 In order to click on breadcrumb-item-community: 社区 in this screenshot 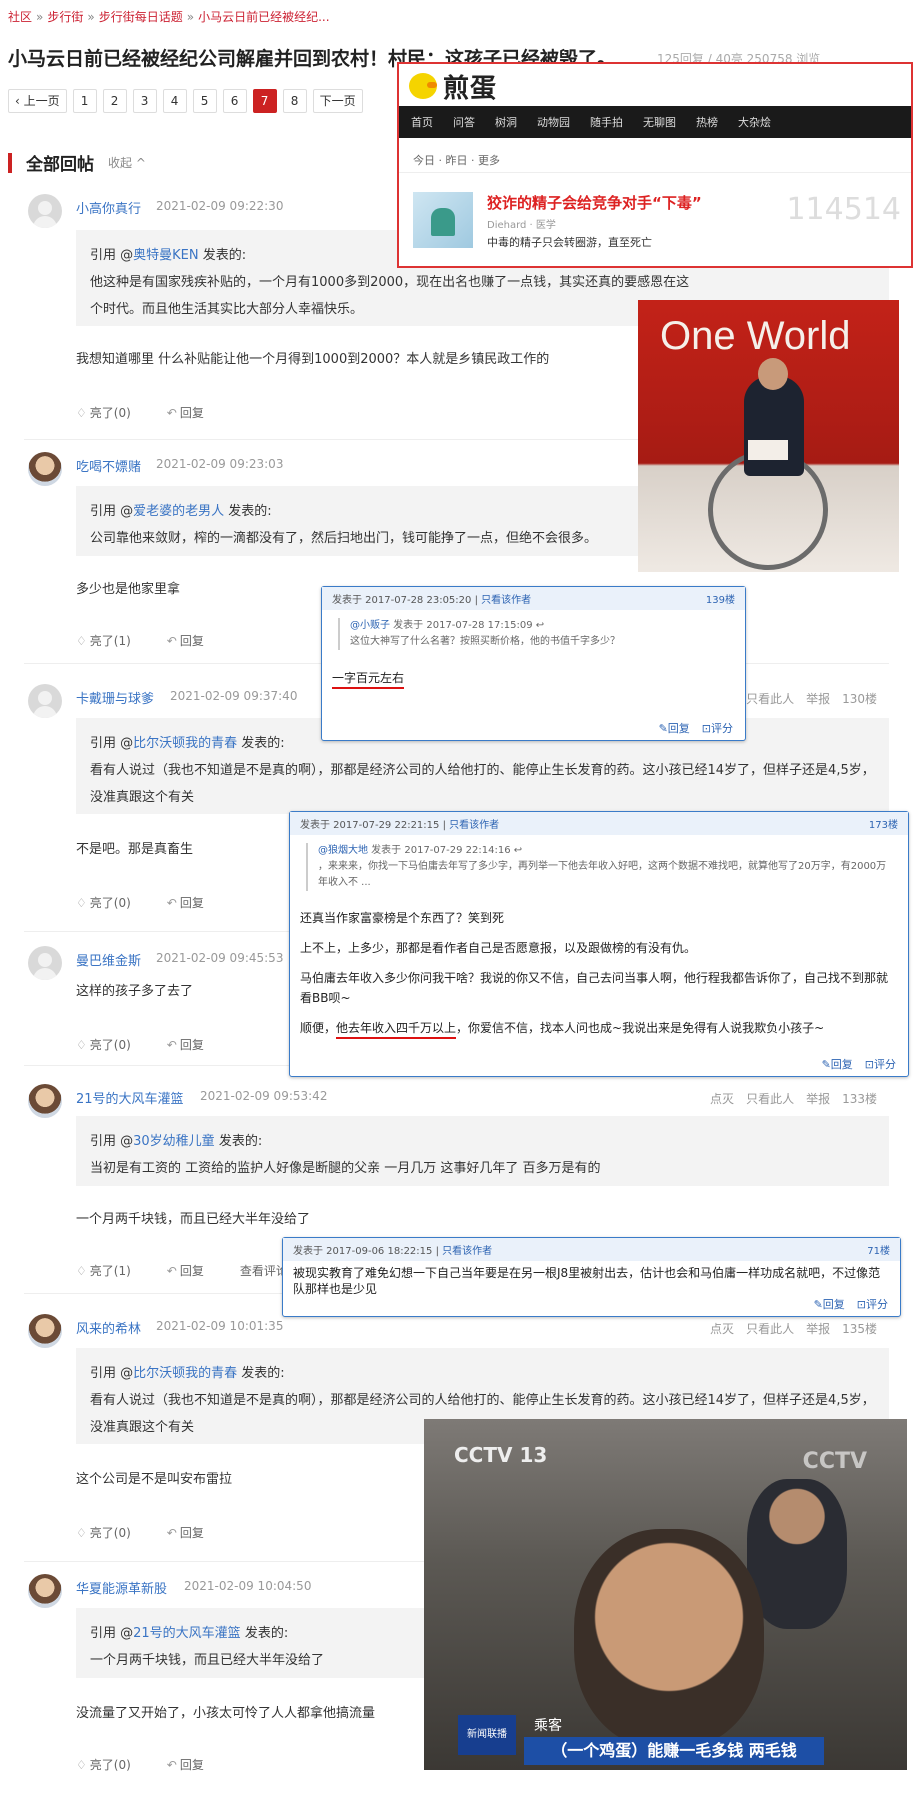, I will do `click(20, 17)`.